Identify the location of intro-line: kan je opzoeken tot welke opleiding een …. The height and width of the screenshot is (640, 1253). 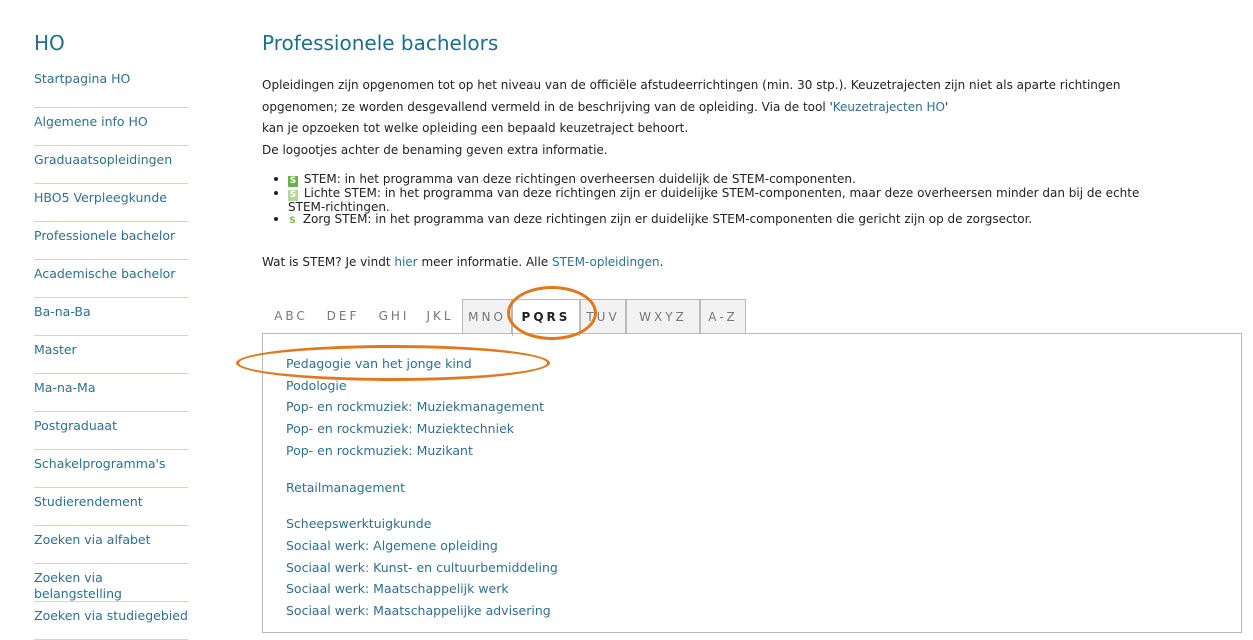
(475, 128).